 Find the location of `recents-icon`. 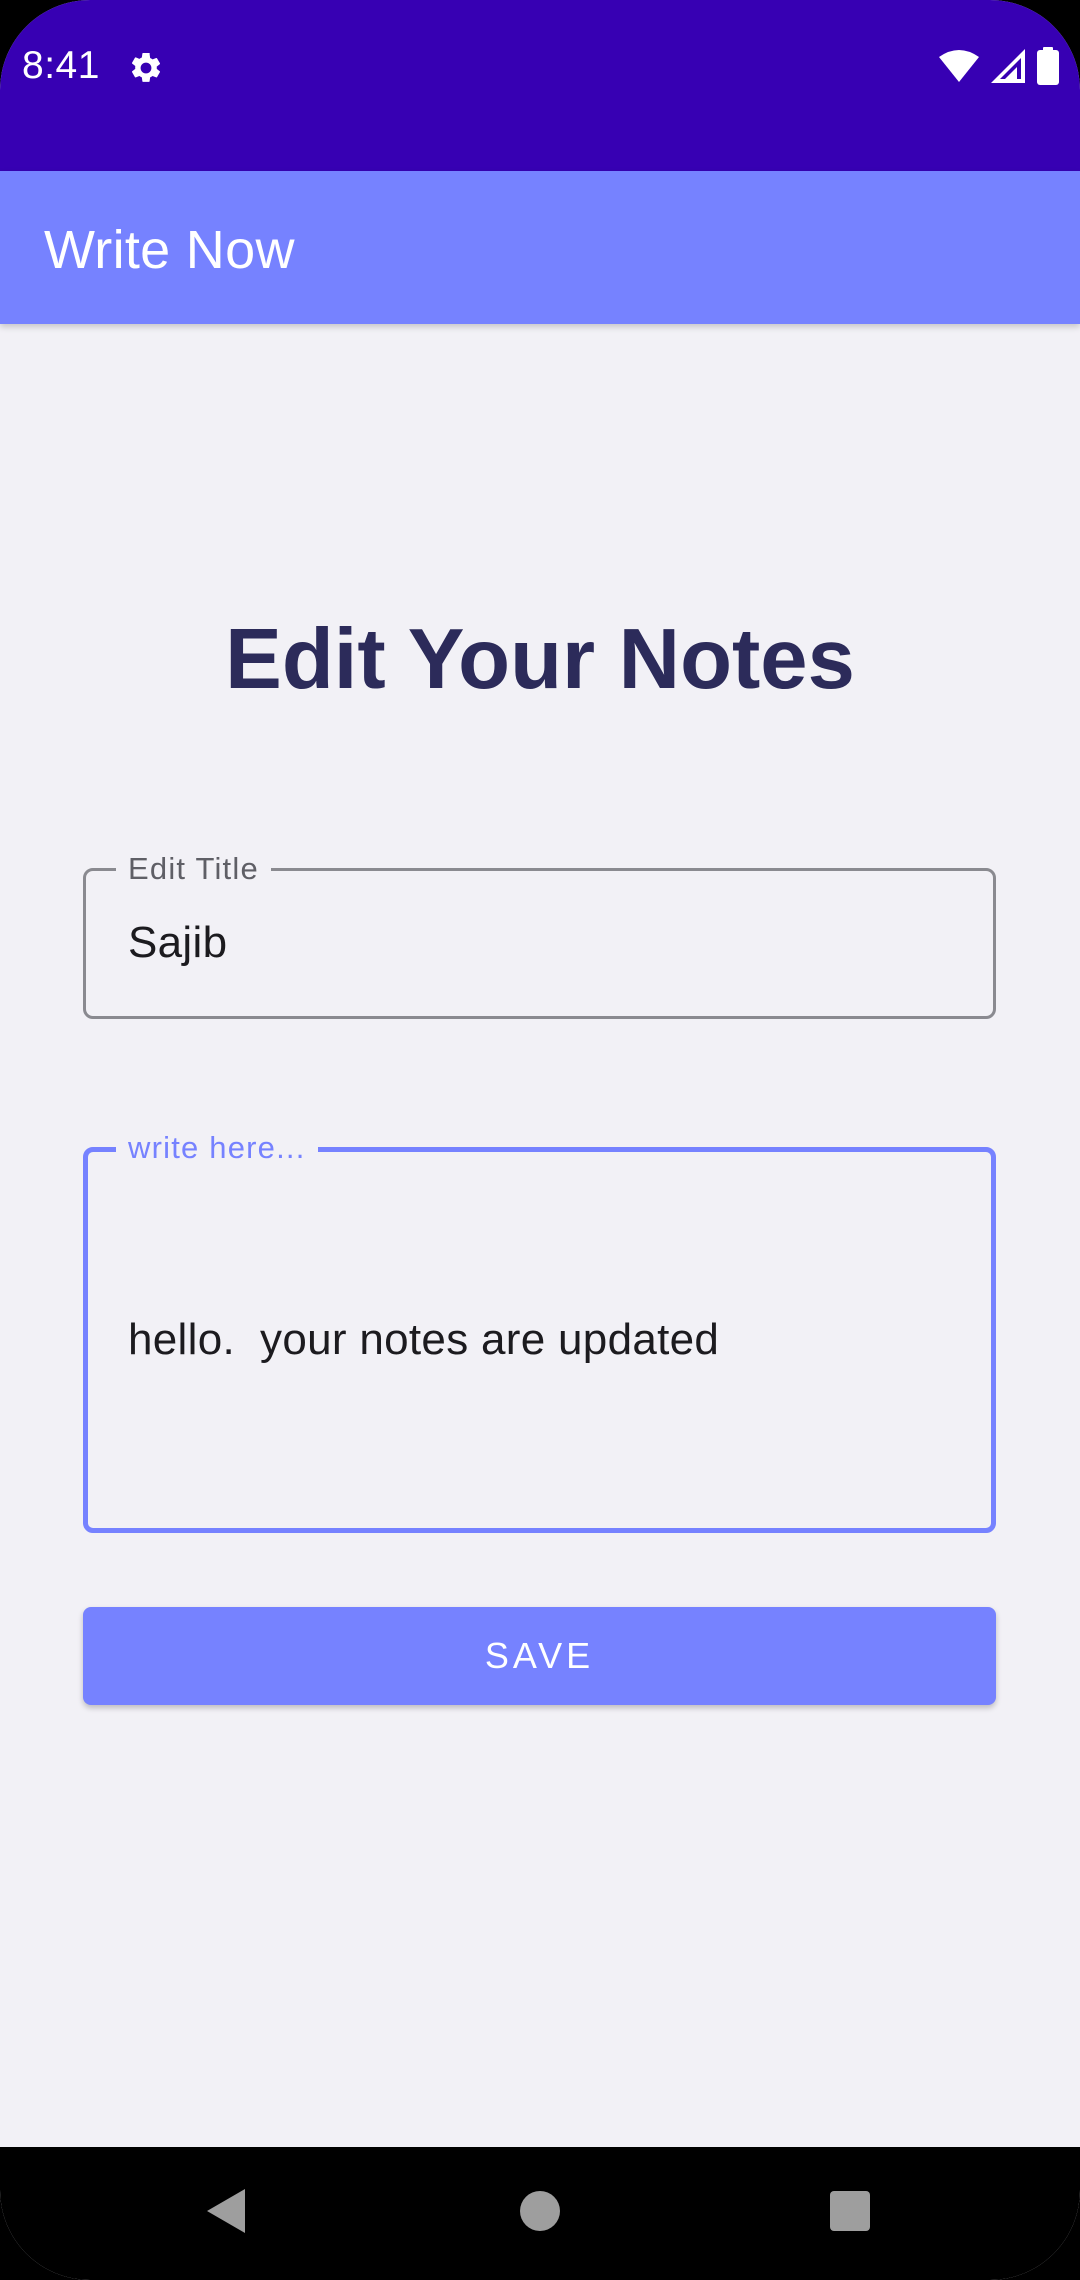

recents-icon is located at coordinates (850, 2213).